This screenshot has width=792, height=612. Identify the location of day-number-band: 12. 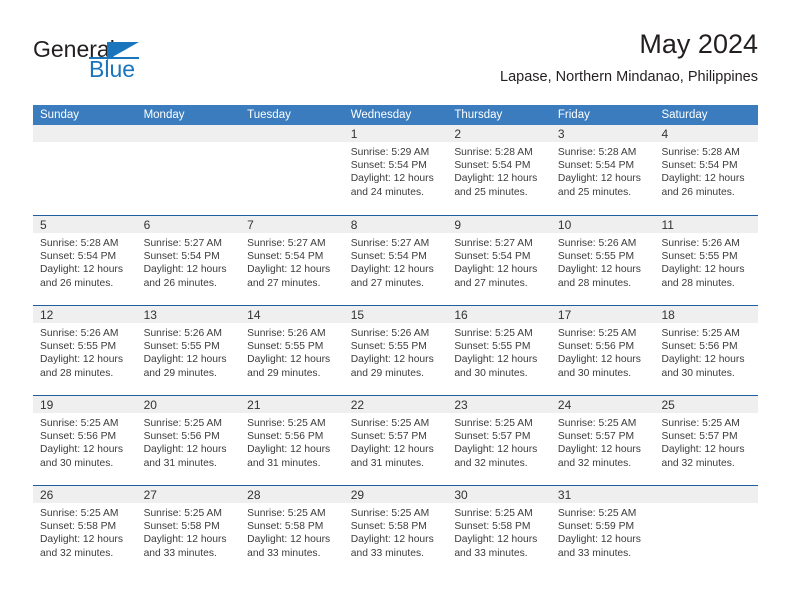
(85, 314).